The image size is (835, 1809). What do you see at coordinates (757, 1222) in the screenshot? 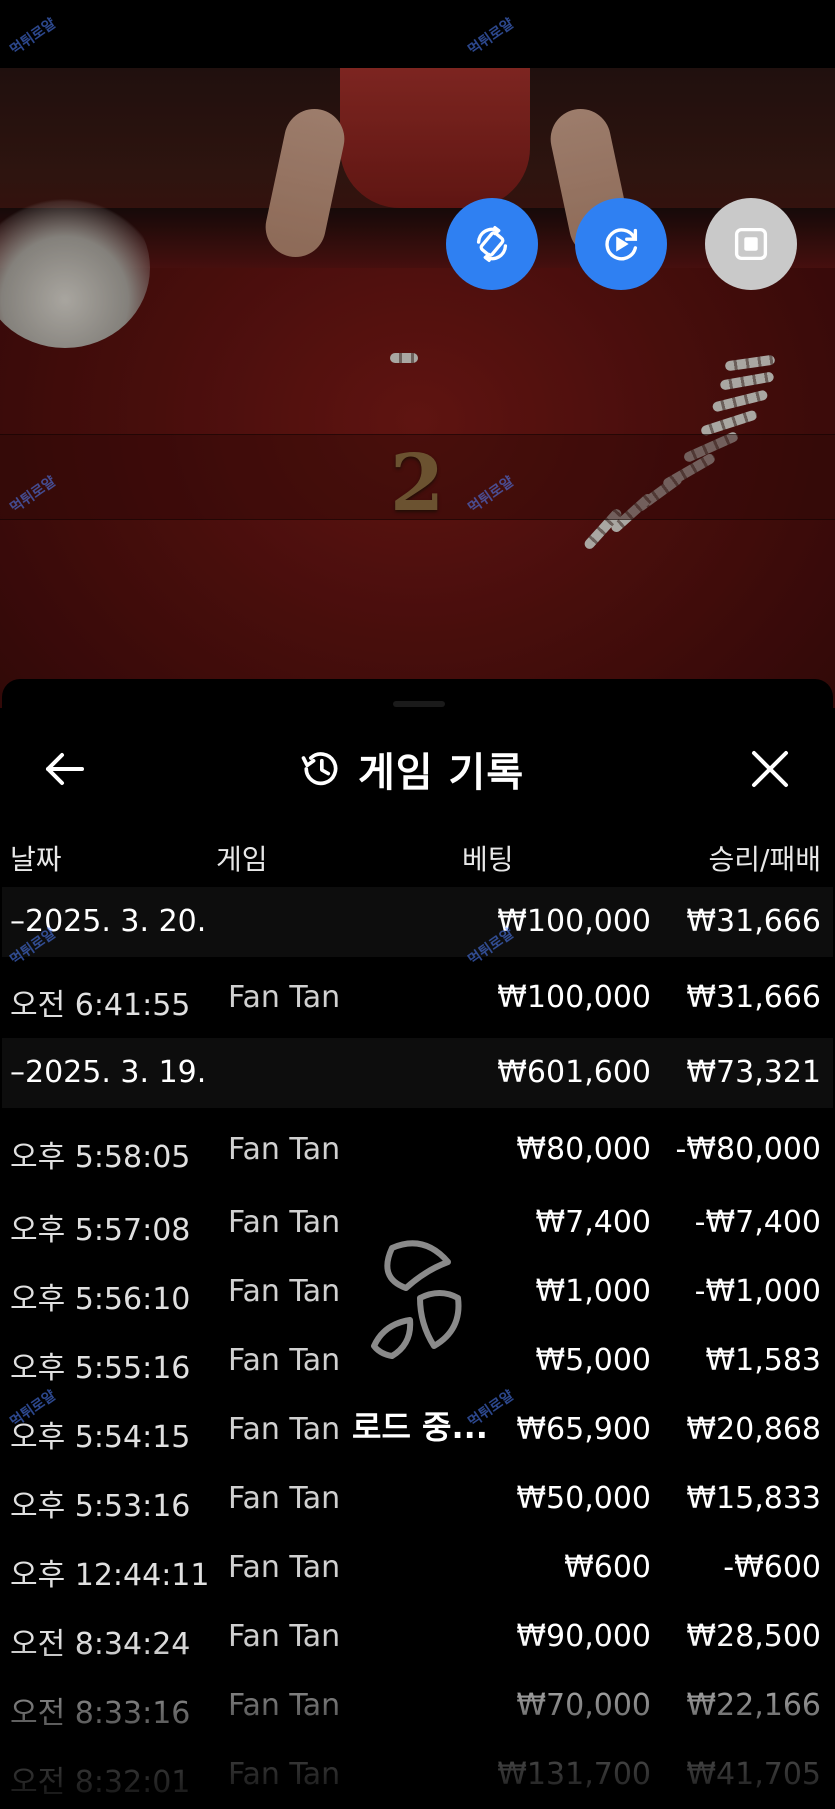
I see `row-result: -₩7,400` at bounding box center [757, 1222].